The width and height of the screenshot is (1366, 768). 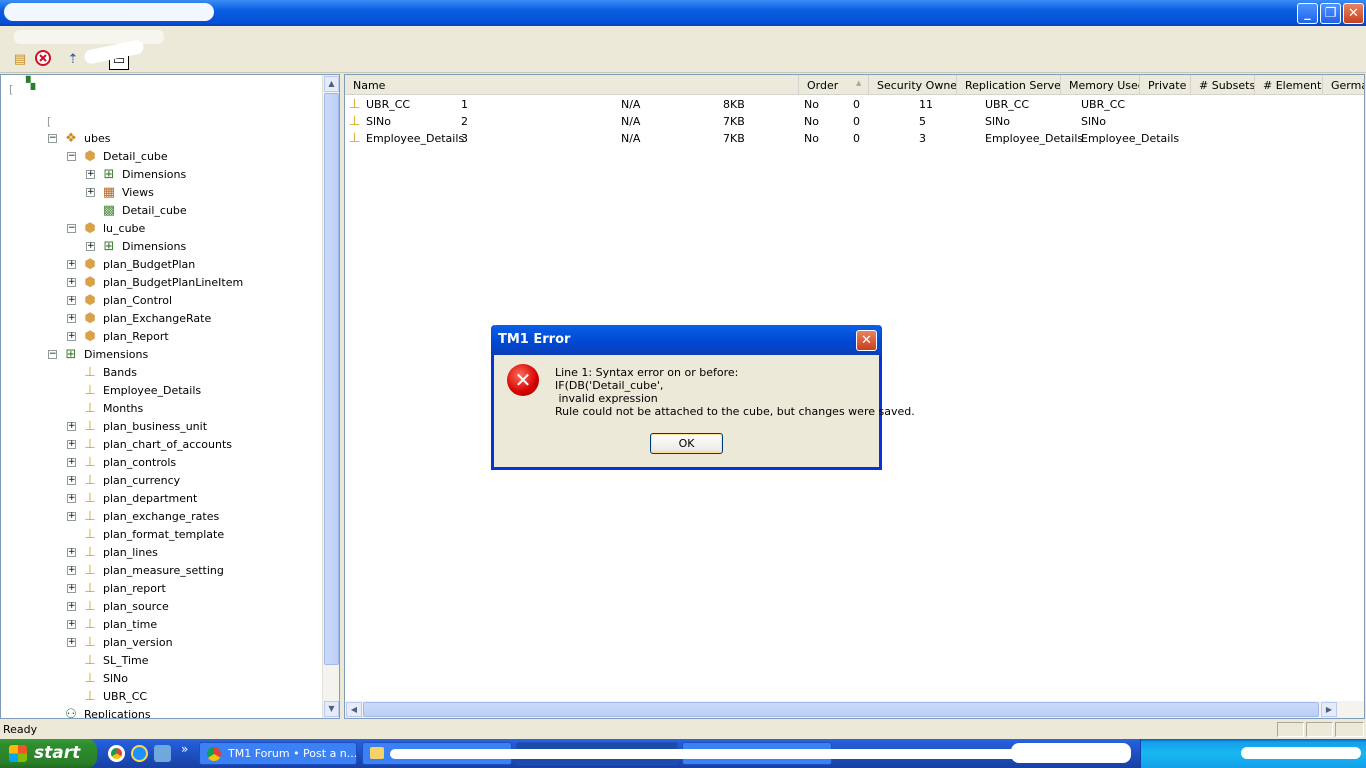 What do you see at coordinates (331, 84) in the screenshot?
I see `scroll-up-arrow-icon: ▲` at bounding box center [331, 84].